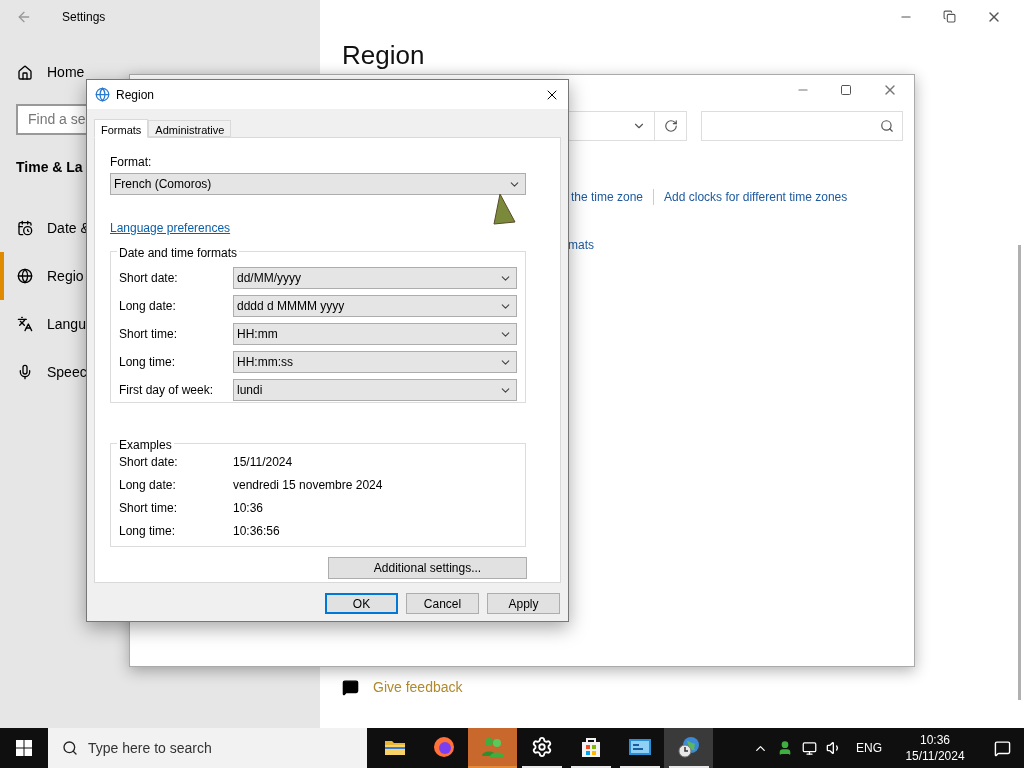  I want to click on example-value: 10:36:56, so click(256, 531).